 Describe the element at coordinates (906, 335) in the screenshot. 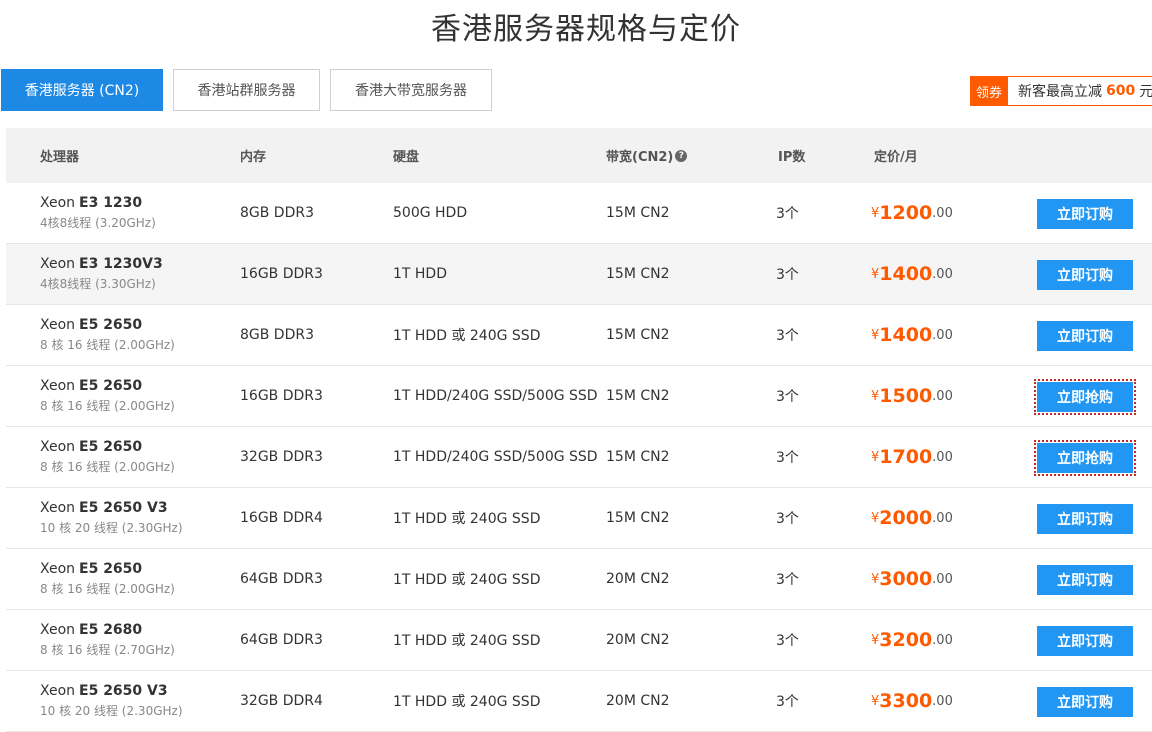

I see `price-amount: 1400` at that location.